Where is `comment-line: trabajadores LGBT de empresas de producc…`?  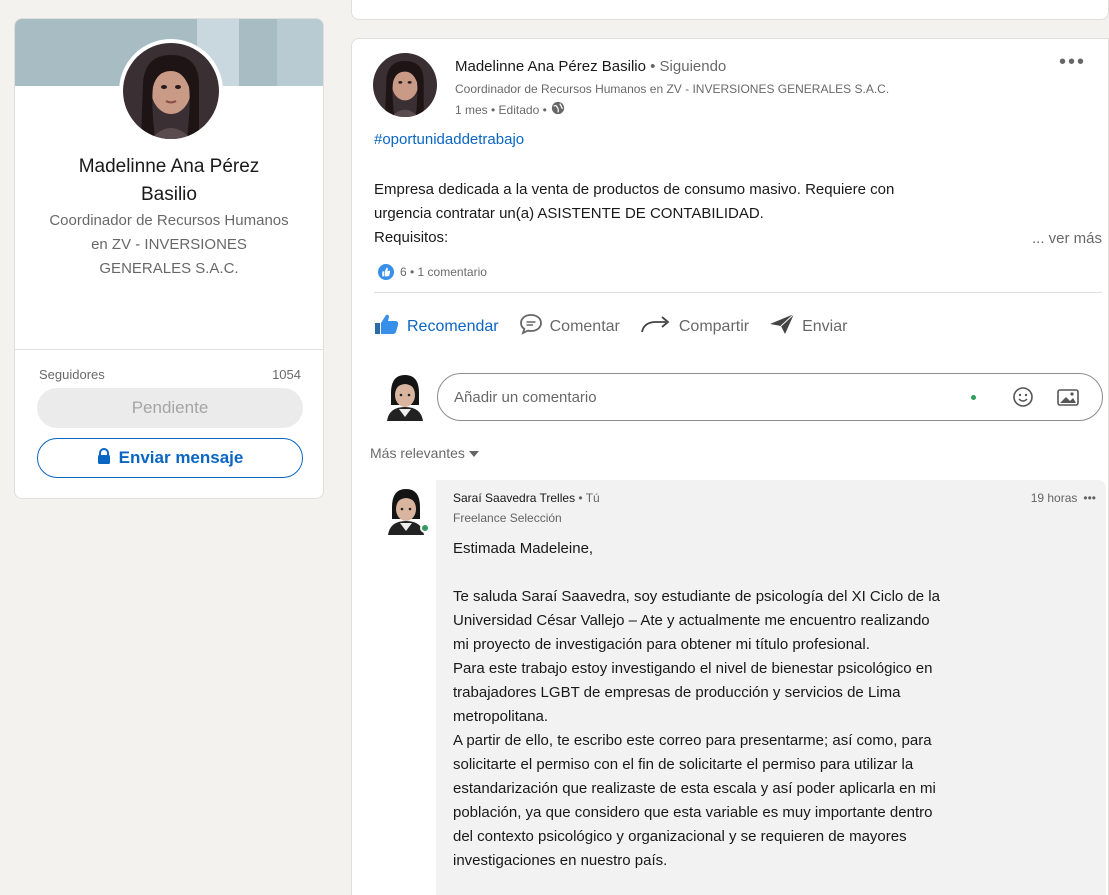
comment-line: trabajadores LGBT de empresas de producc… is located at coordinates (677, 692).